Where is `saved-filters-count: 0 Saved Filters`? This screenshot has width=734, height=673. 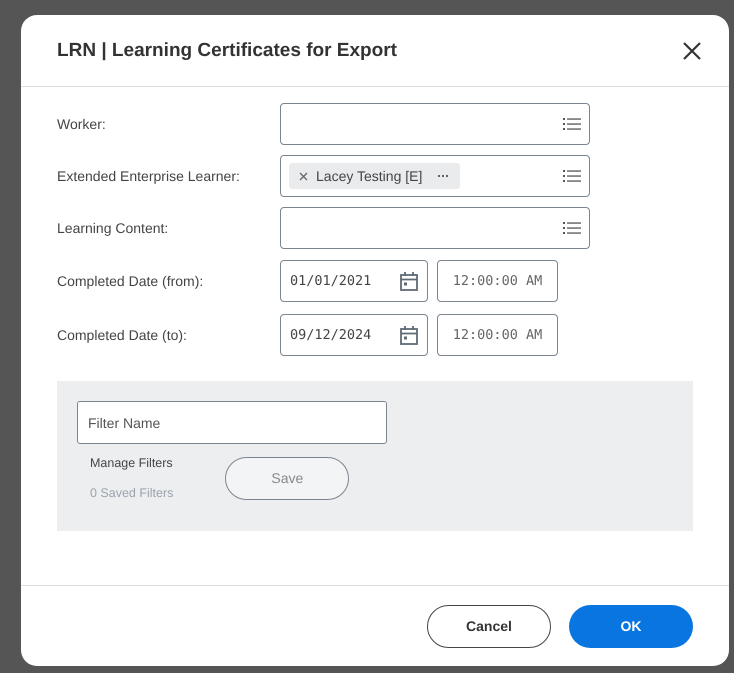
saved-filters-count: 0 Saved Filters is located at coordinates (132, 493).